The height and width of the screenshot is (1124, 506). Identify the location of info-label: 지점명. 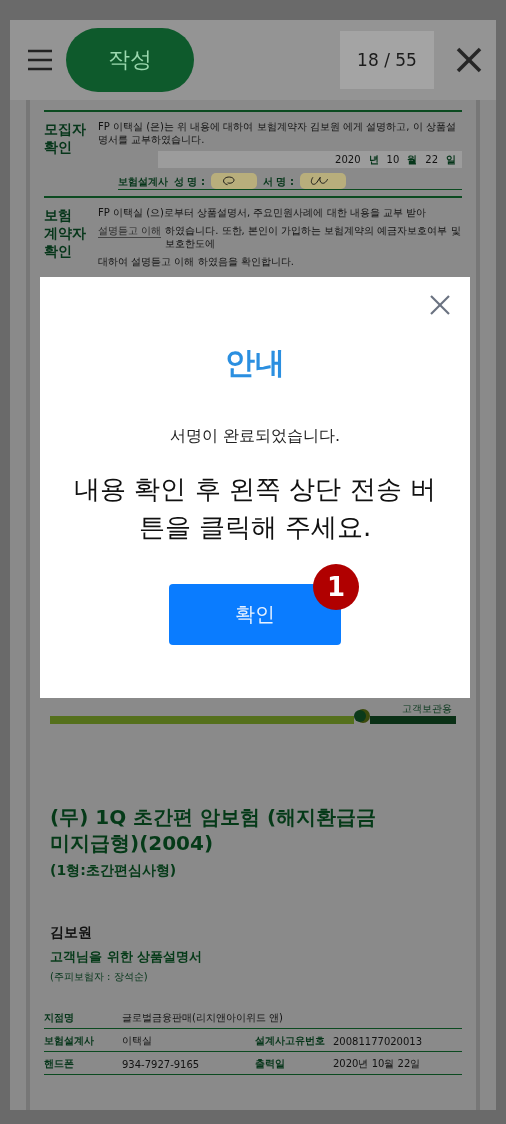
(59, 1018).